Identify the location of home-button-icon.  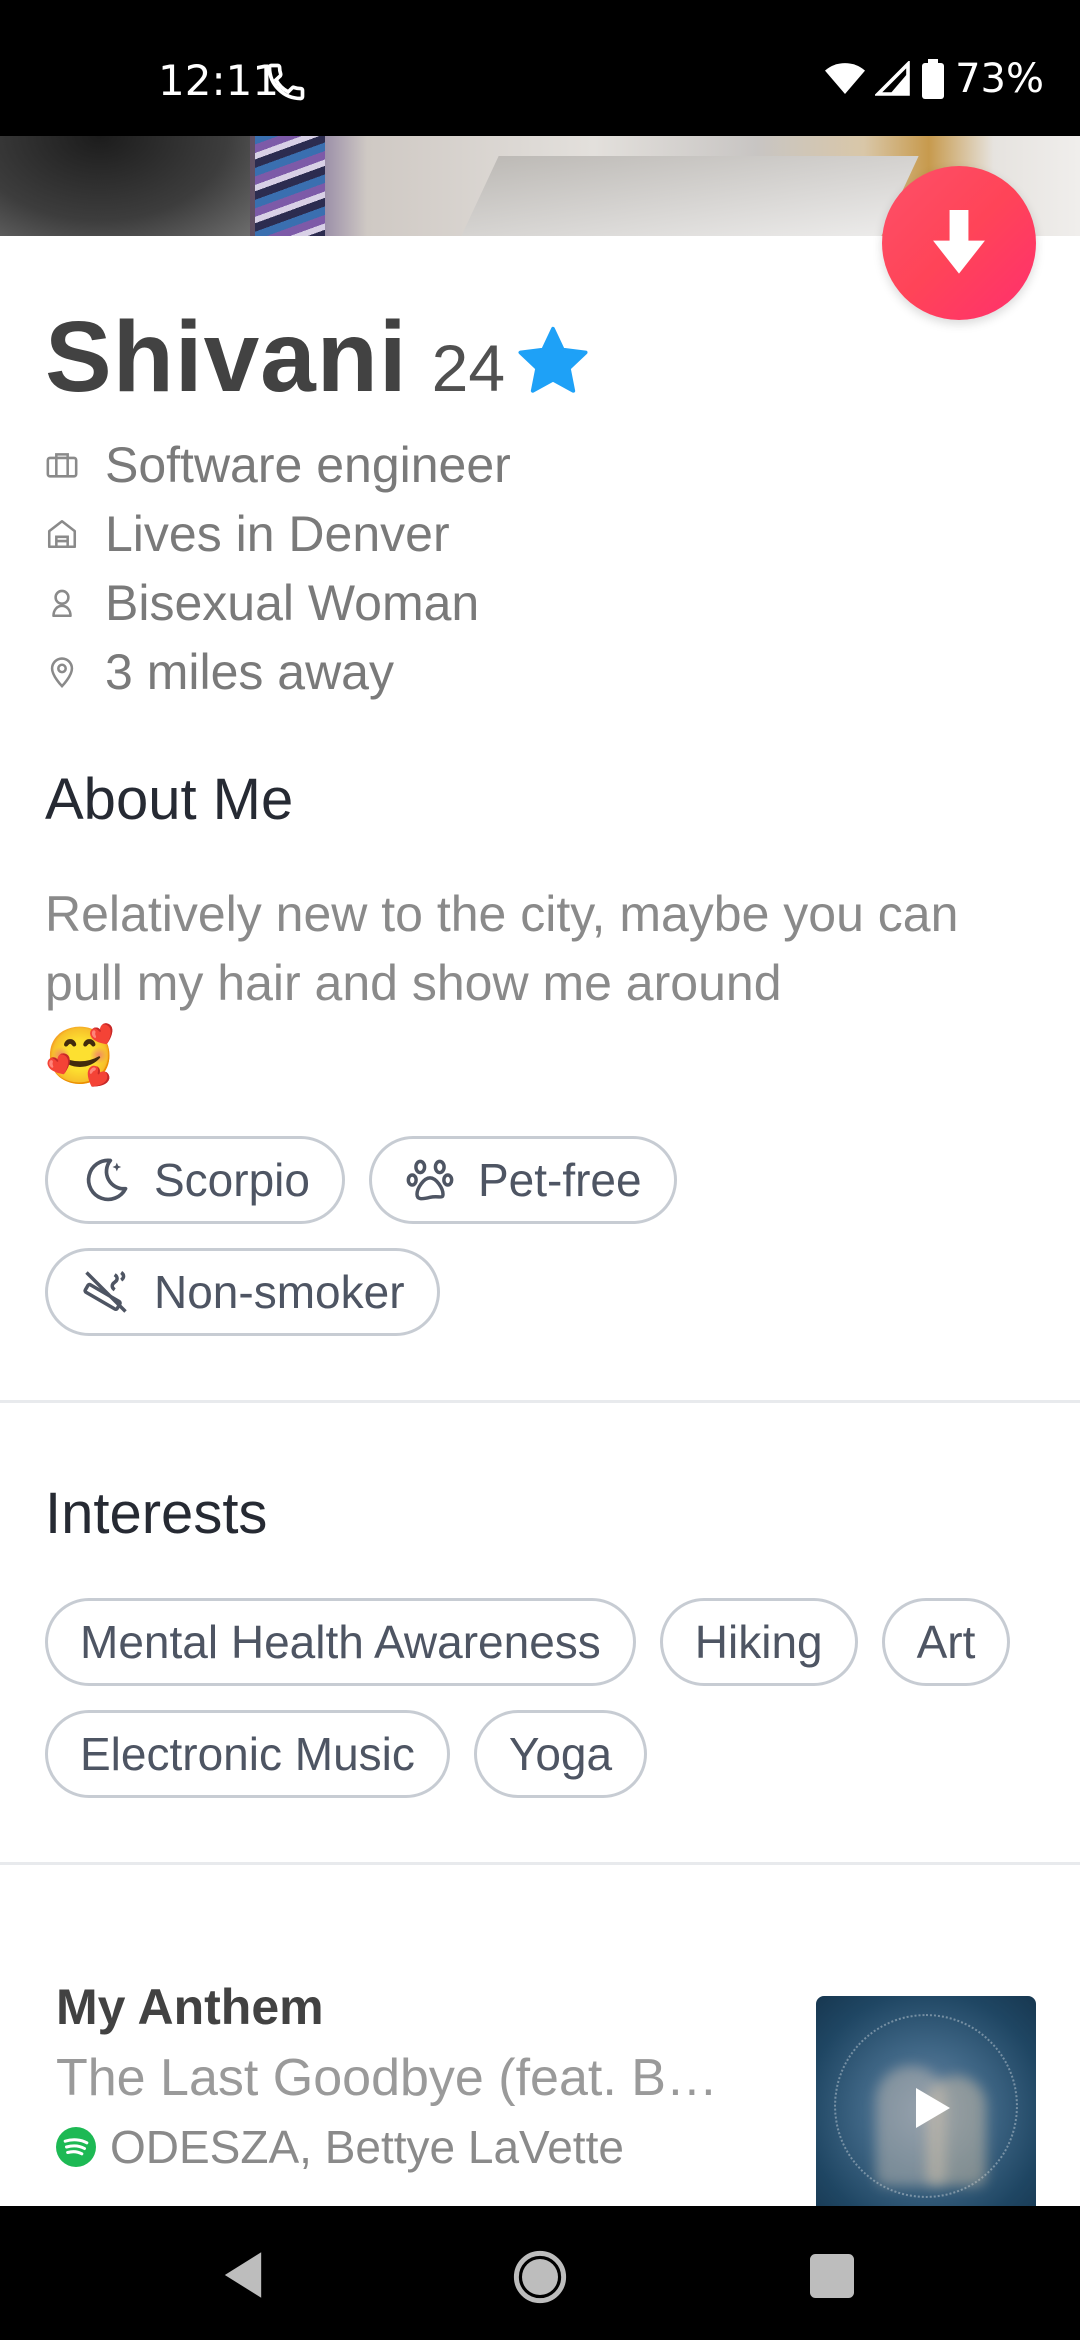
(540, 2277).